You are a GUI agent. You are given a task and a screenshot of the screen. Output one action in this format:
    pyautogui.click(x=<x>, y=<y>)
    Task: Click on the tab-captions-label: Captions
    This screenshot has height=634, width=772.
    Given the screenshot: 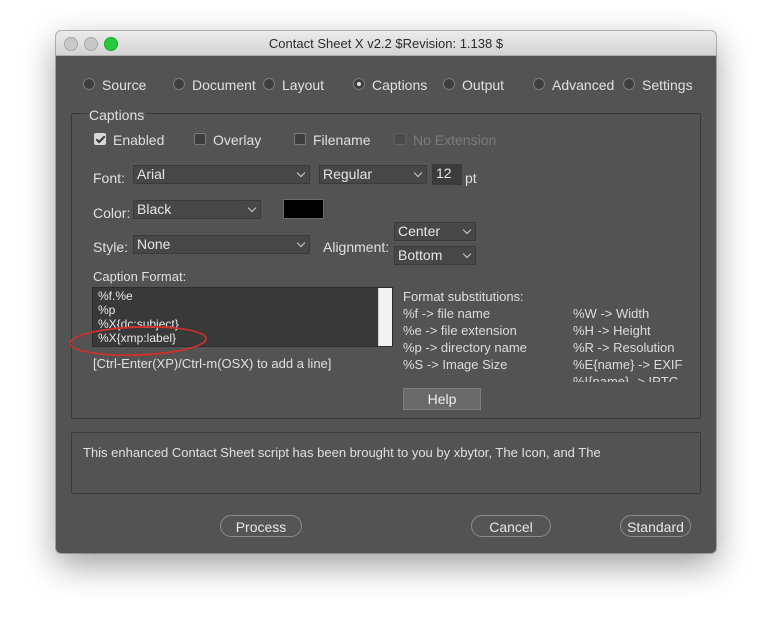 What is the action you would take?
    pyautogui.click(x=400, y=85)
    